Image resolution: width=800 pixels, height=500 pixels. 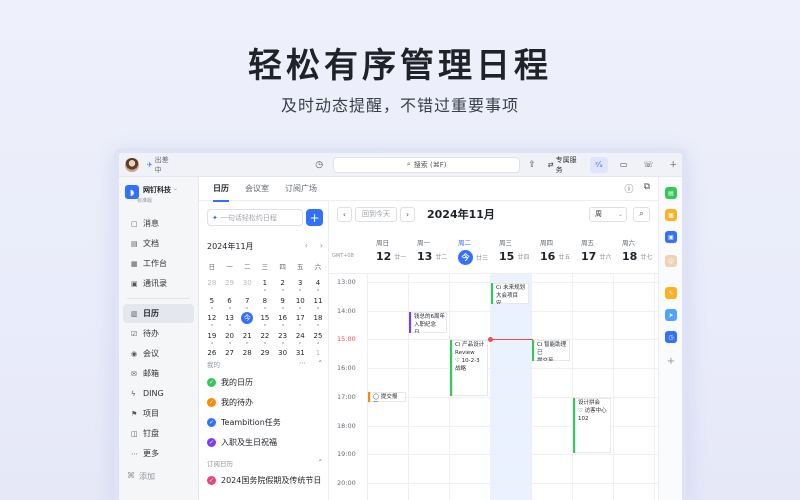 I want to click on mini-day: 20, so click(x=230, y=338).